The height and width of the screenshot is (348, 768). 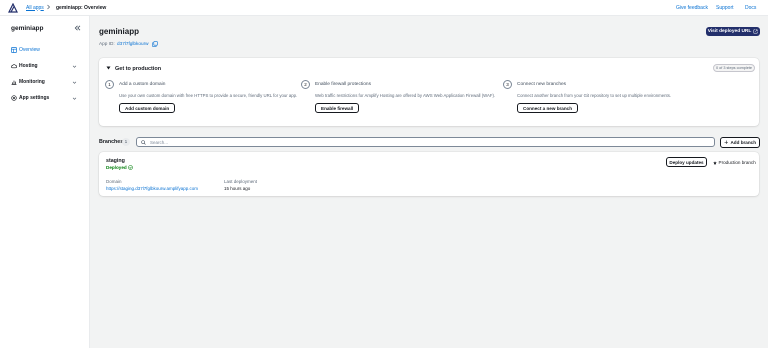 I want to click on caret-down-icon, so click(x=108, y=68).